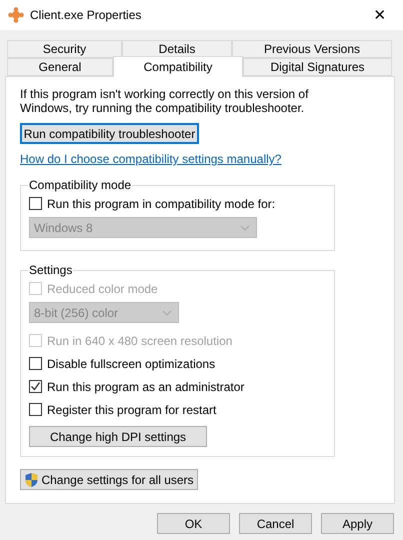  I want to click on close-button: ✕, so click(380, 15).